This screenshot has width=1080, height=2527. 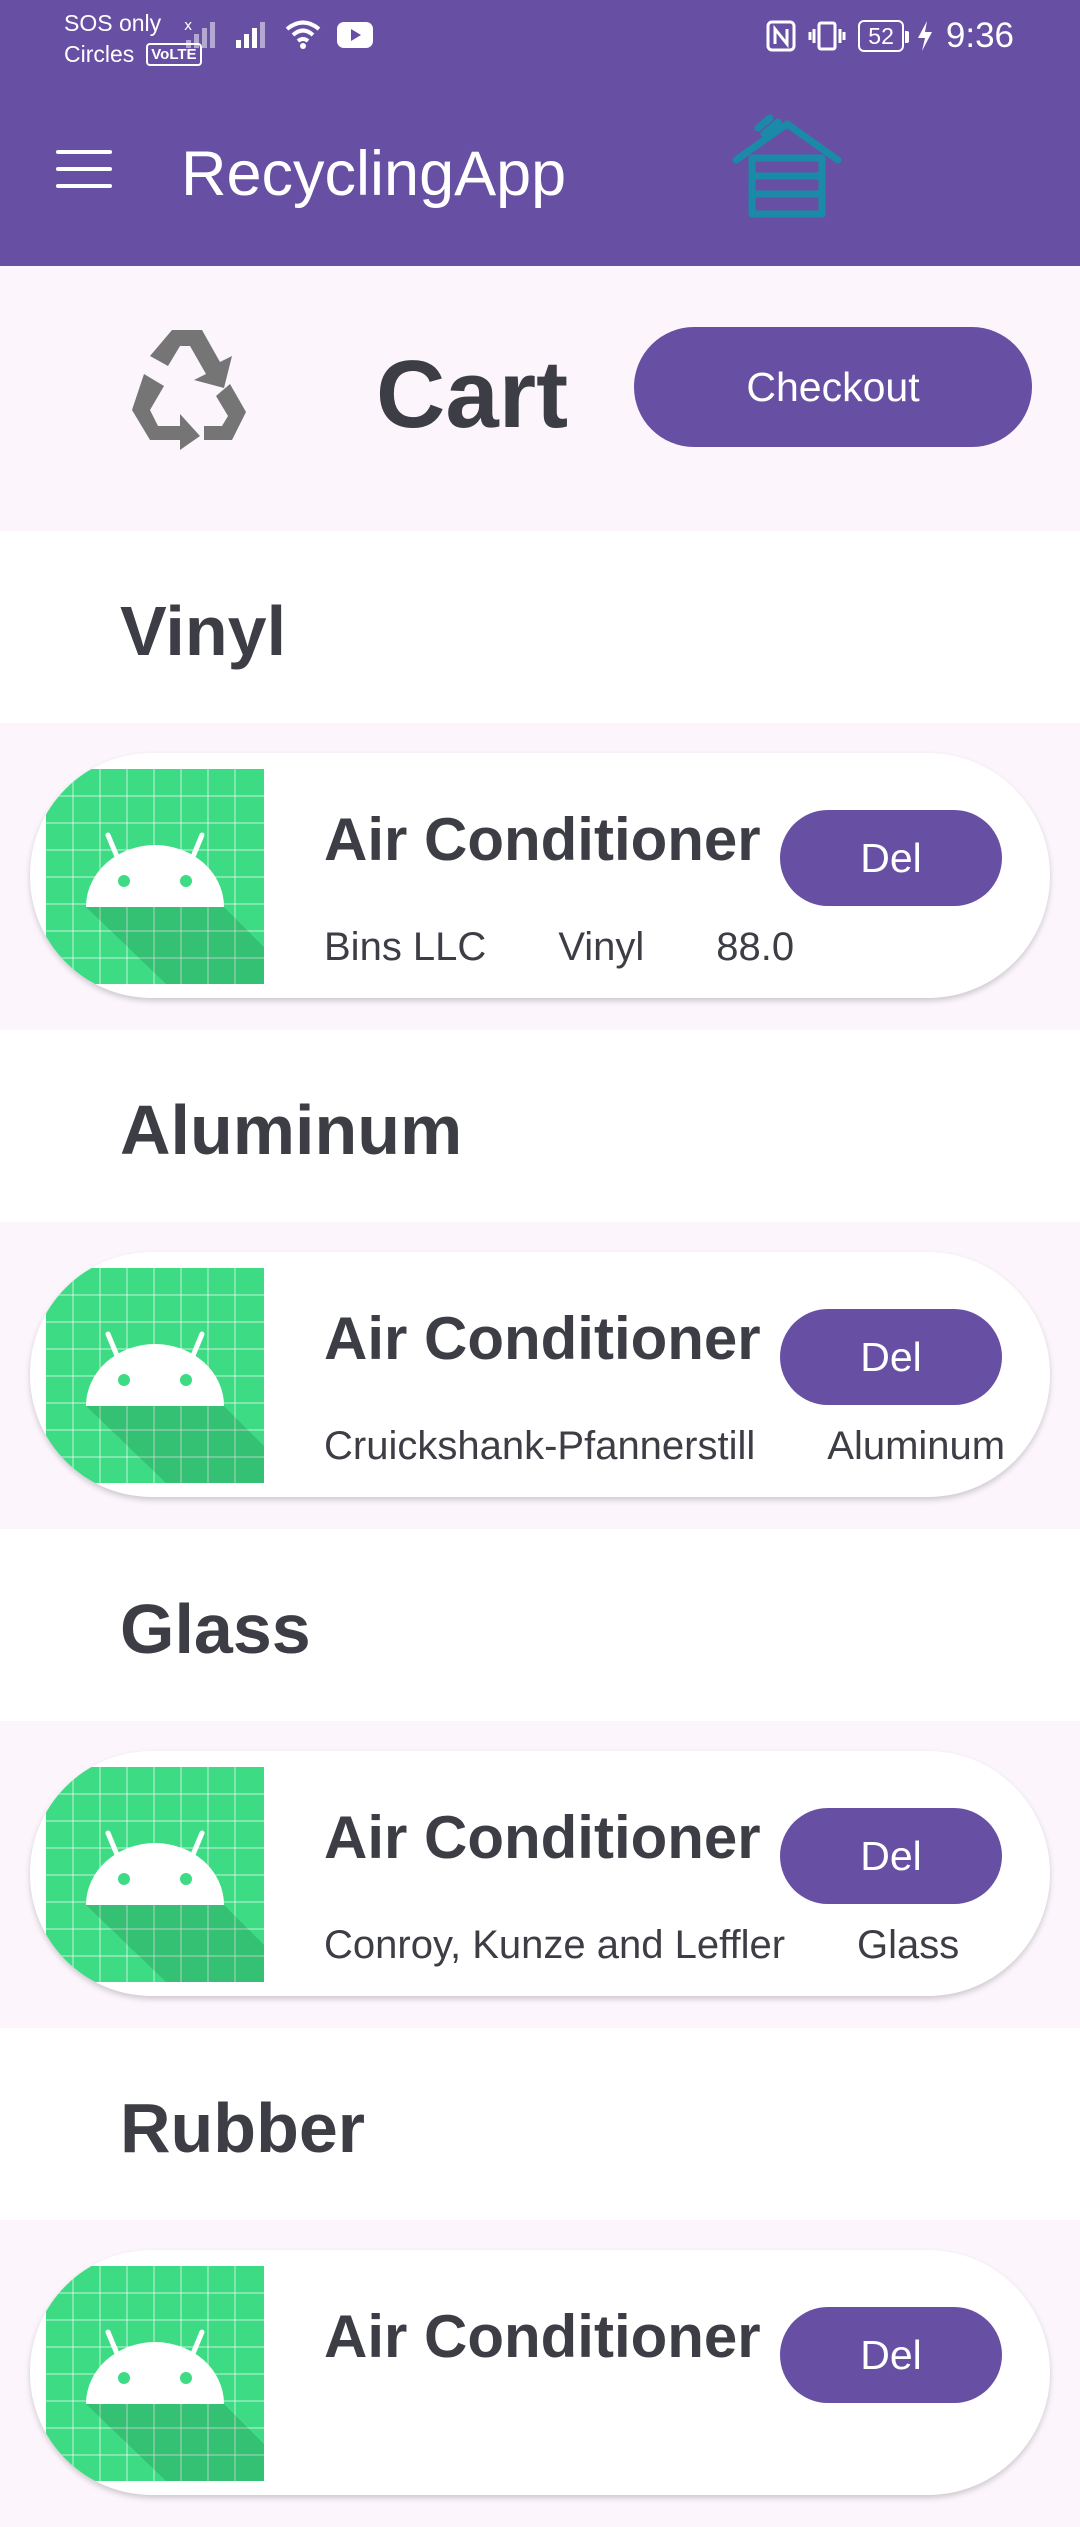 I want to click on item-material: Glass, so click(x=908, y=1945).